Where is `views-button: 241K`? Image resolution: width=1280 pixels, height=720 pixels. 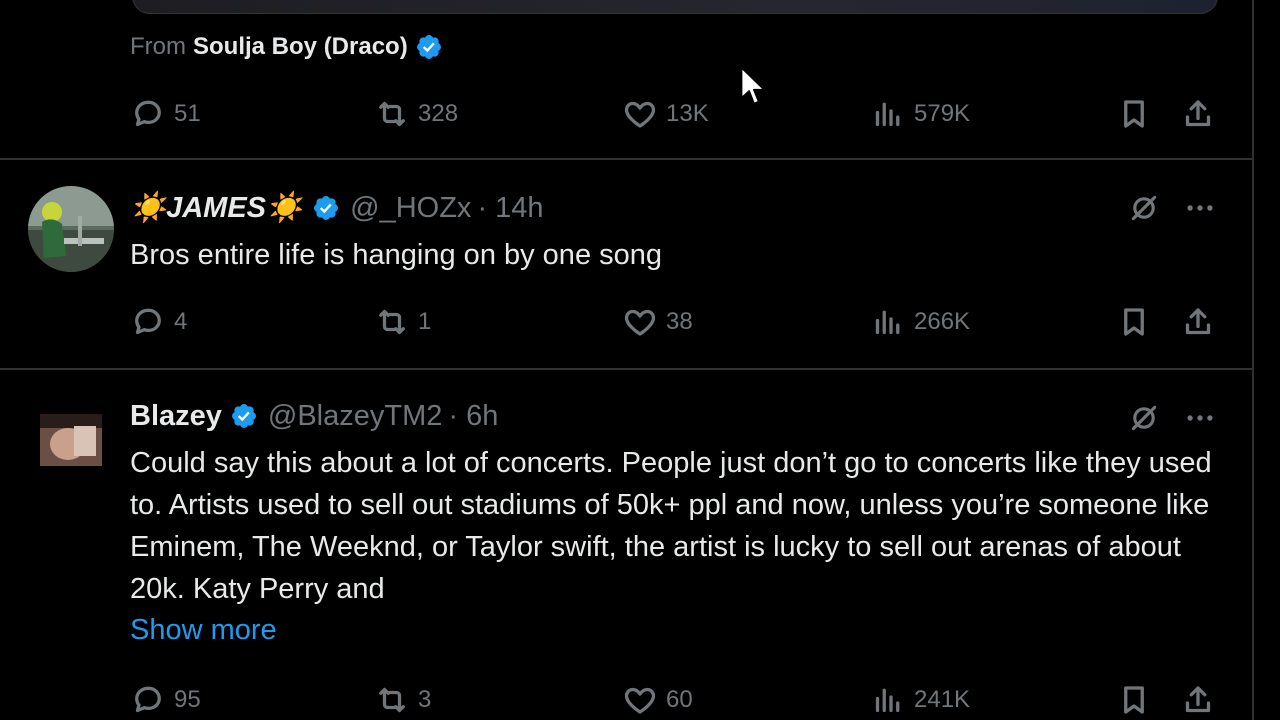
views-button: 241K is located at coordinates (920, 700).